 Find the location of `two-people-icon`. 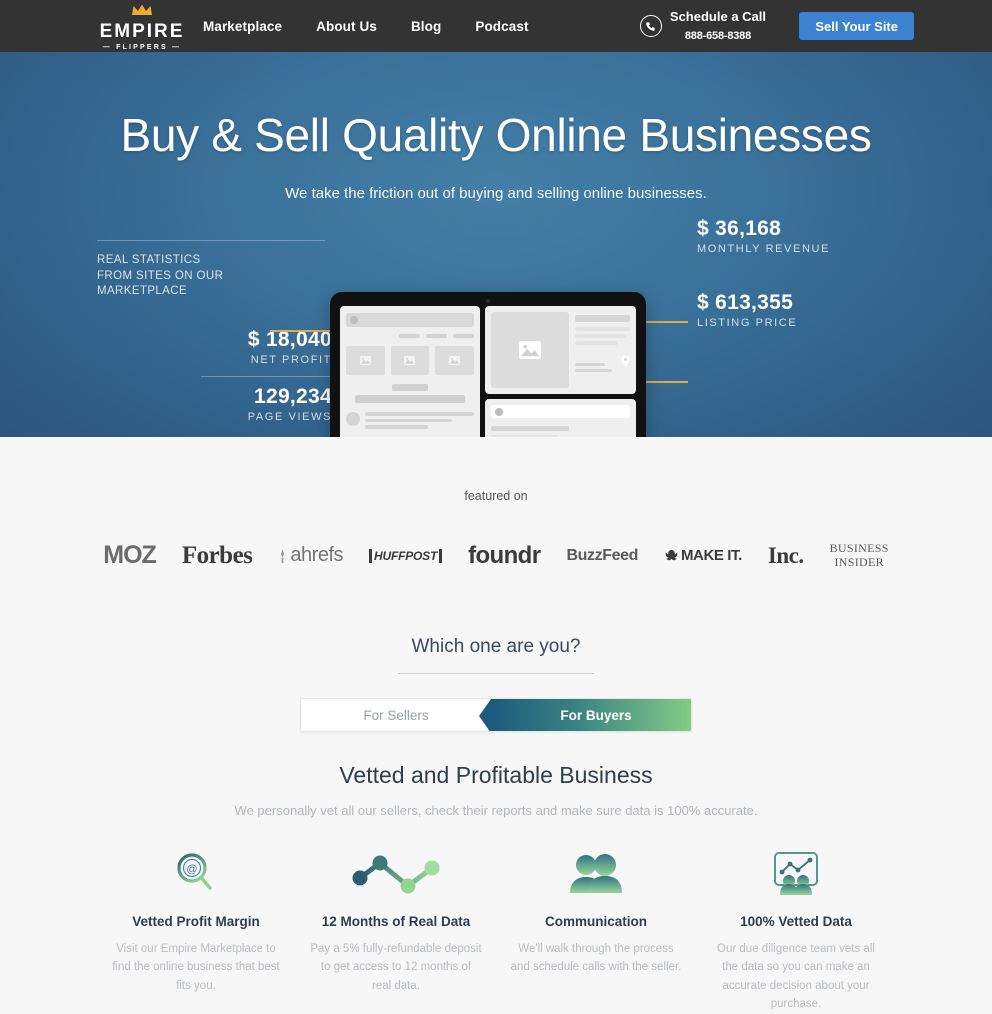

two-people-icon is located at coordinates (596, 874).